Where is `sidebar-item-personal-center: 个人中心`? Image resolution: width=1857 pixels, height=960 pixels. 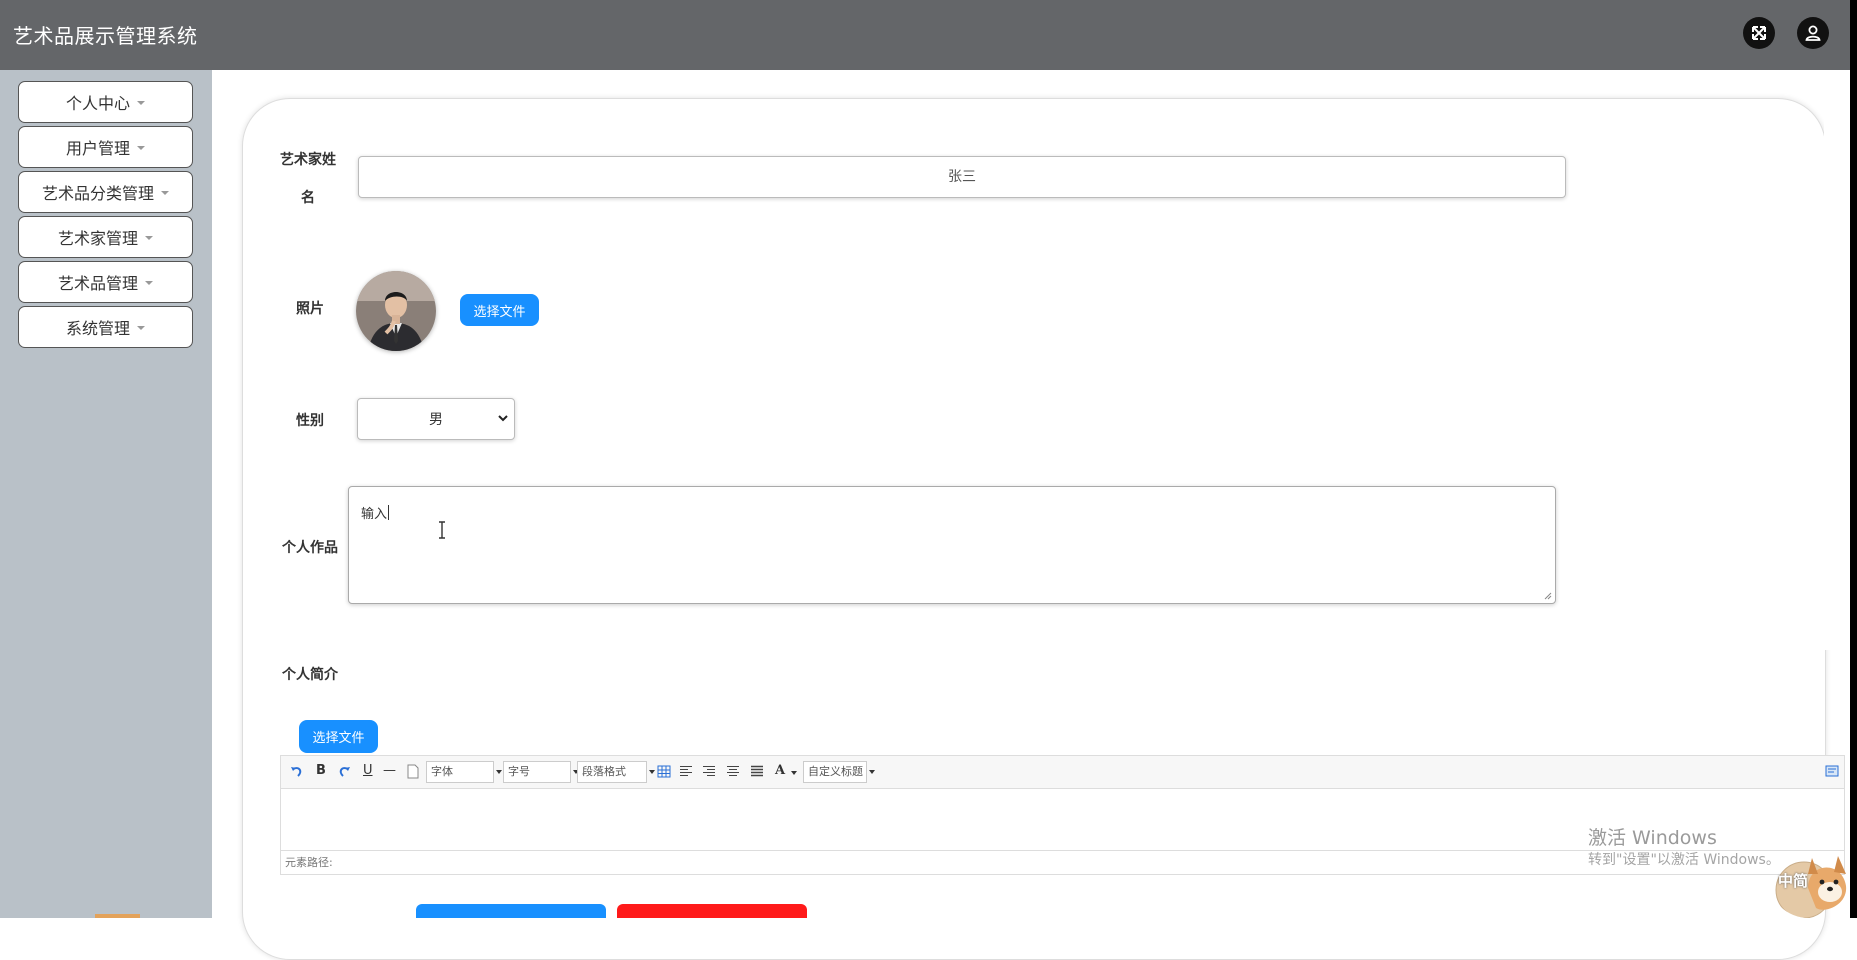 sidebar-item-personal-center: 个人中心 is located at coordinates (105, 102).